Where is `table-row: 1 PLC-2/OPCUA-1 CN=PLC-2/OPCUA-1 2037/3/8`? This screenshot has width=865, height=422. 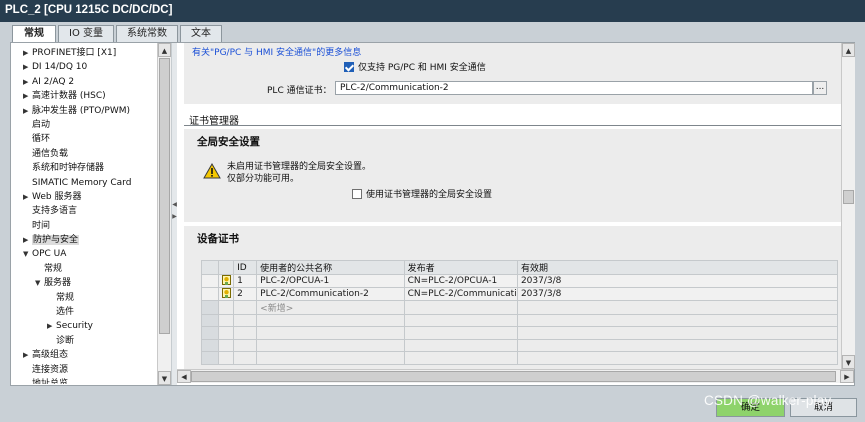
table-row: 1 PLC-2/OPCUA-1 CN=PLC-2/OPCUA-1 2037/3/8 is located at coordinates (519, 281).